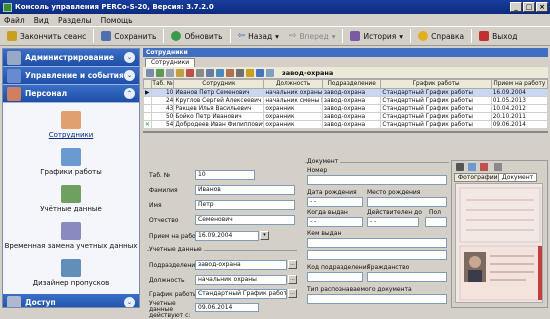  I want to click on close-button: ×, so click(542, 7).